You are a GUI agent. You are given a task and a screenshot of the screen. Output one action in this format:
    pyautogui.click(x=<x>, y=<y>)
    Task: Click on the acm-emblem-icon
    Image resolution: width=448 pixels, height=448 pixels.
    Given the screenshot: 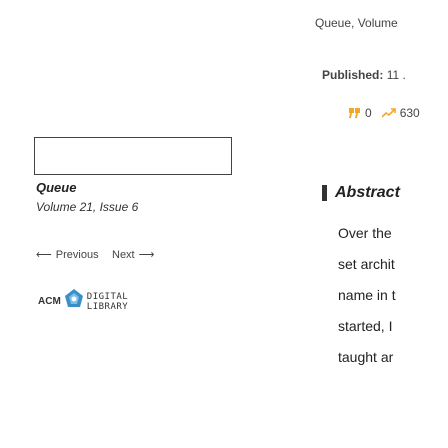 What is the action you would take?
    pyautogui.click(x=74, y=301)
    